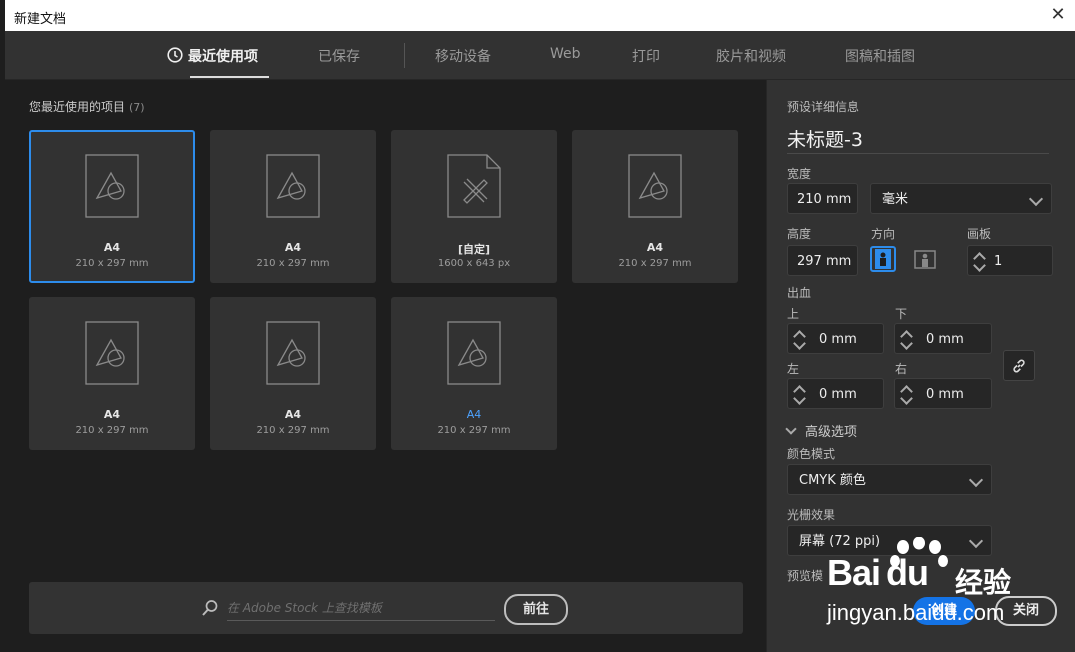 The image size is (1075, 652). What do you see at coordinates (40, 19) in the screenshot?
I see `window-title: 新建文档` at bounding box center [40, 19].